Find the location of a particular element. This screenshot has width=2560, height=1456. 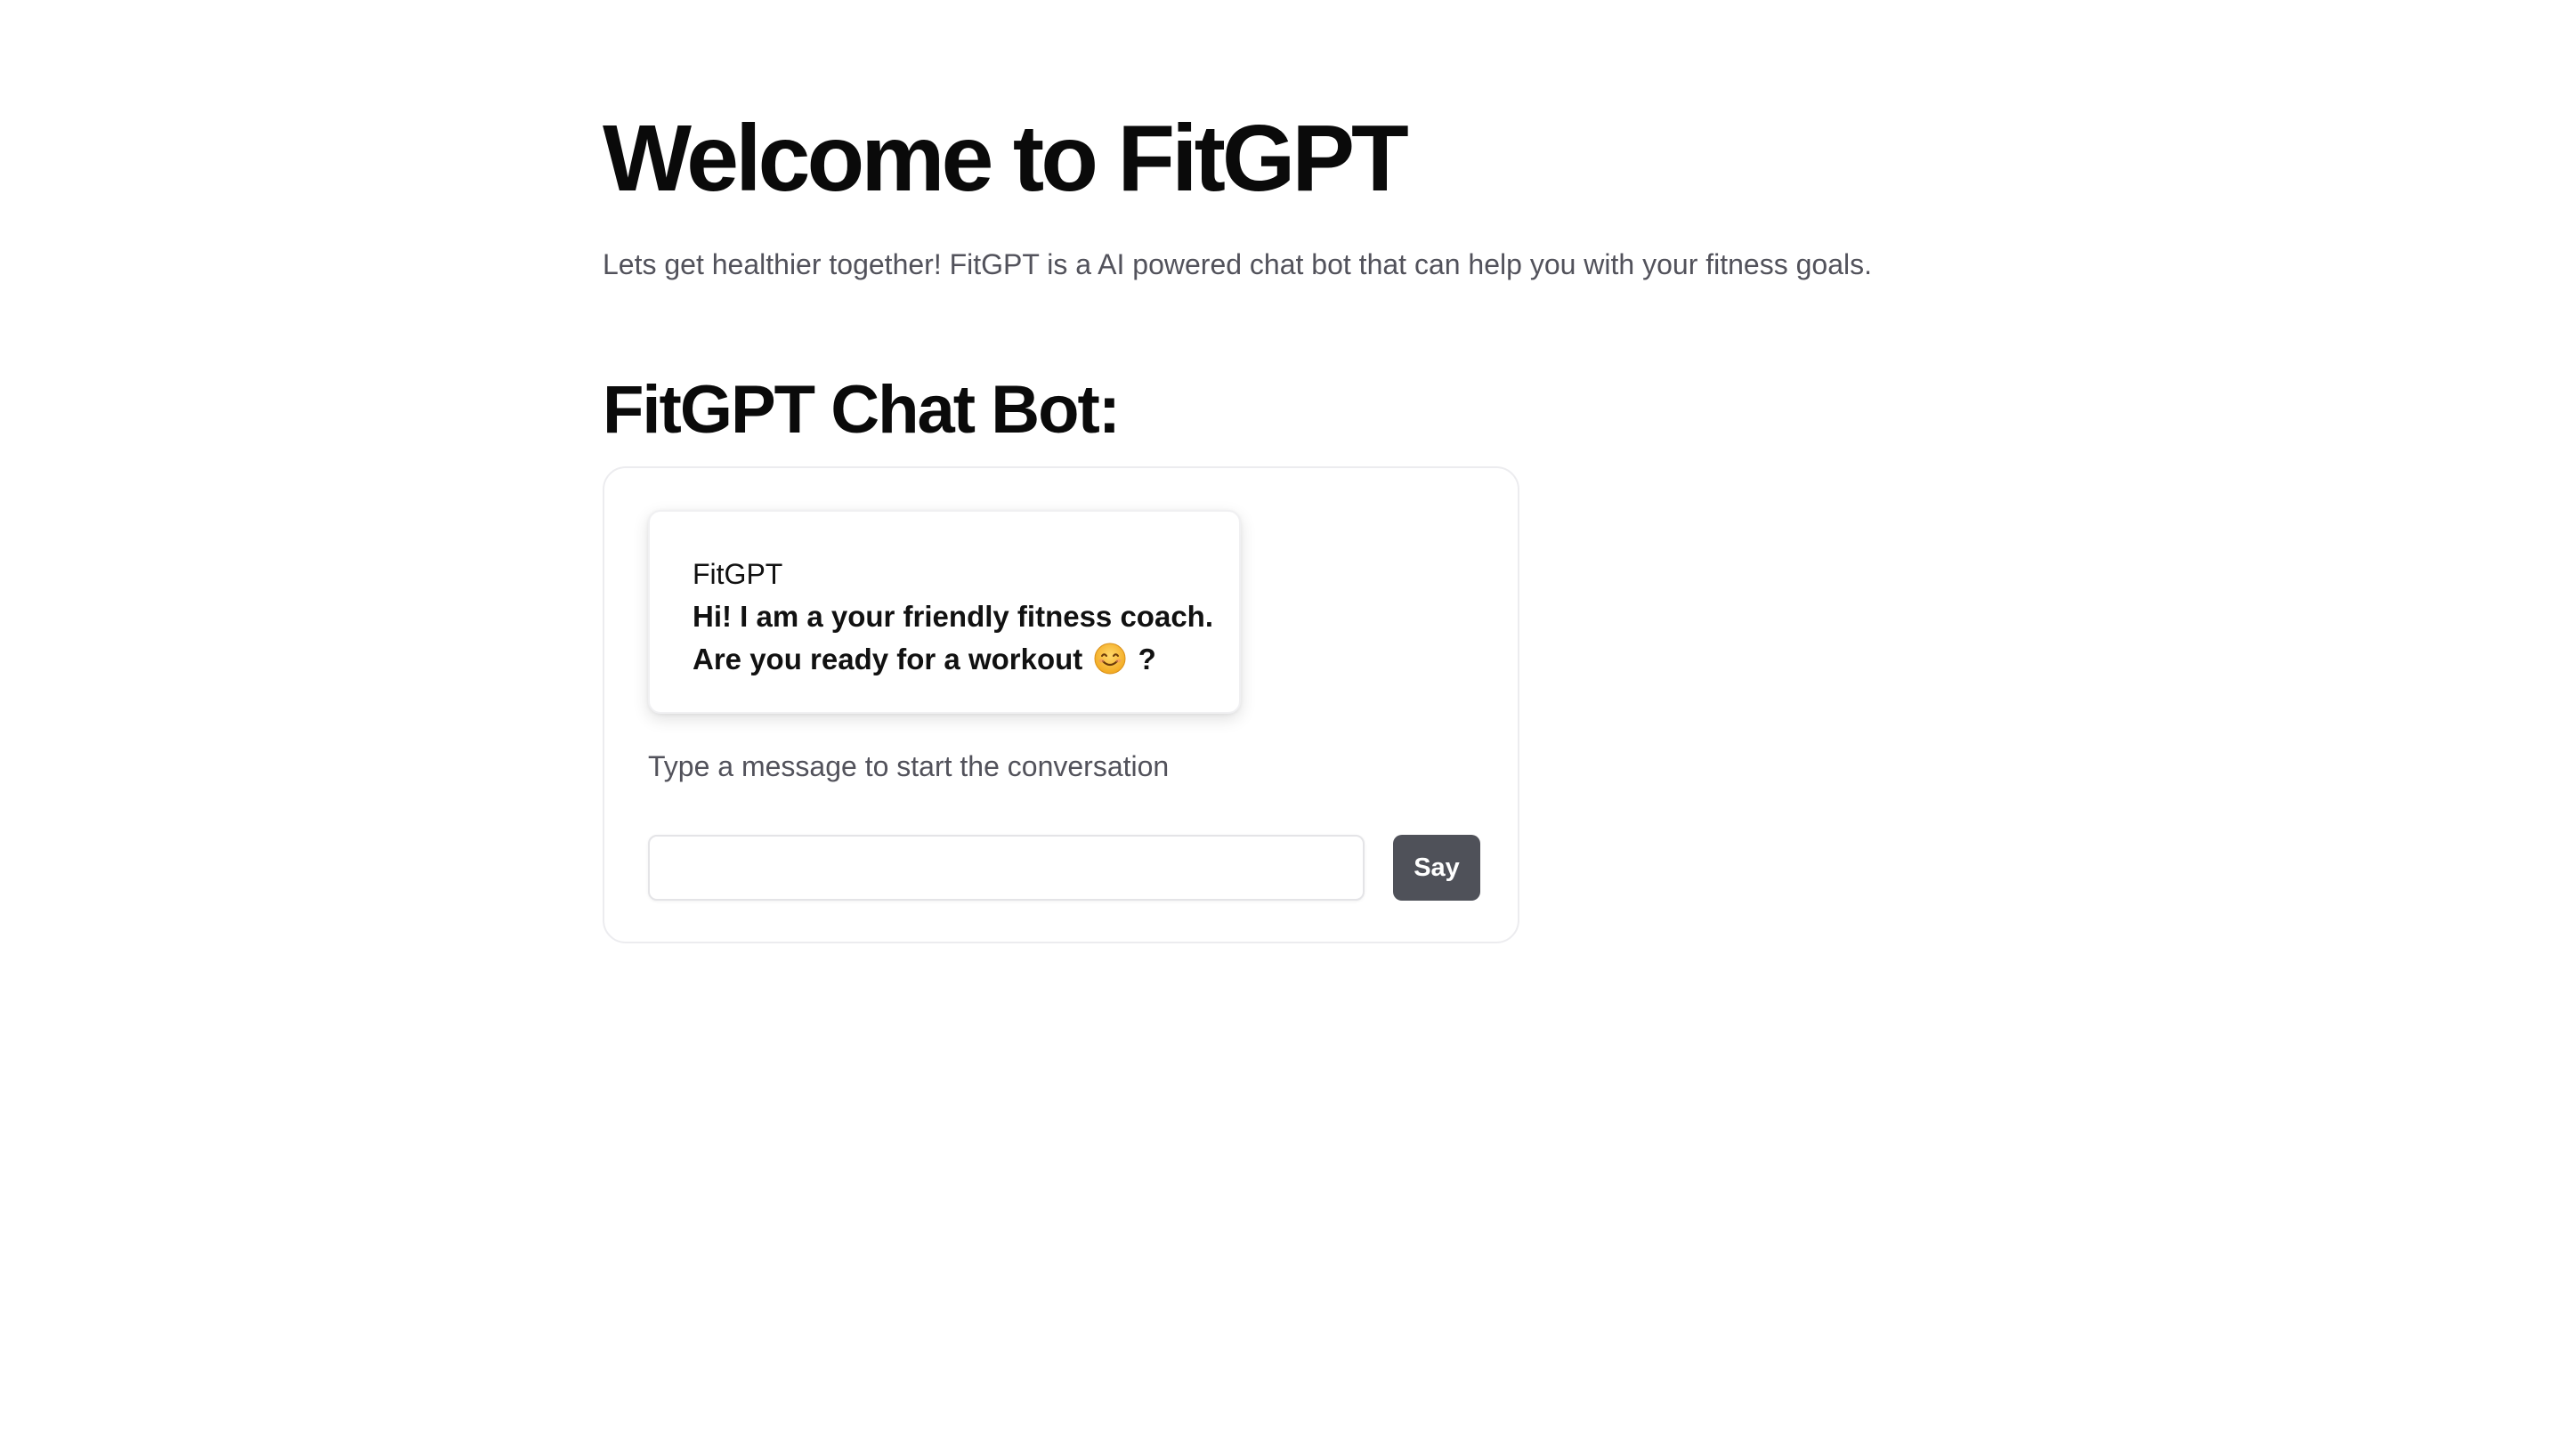

message-input is located at coordinates (1007, 868).